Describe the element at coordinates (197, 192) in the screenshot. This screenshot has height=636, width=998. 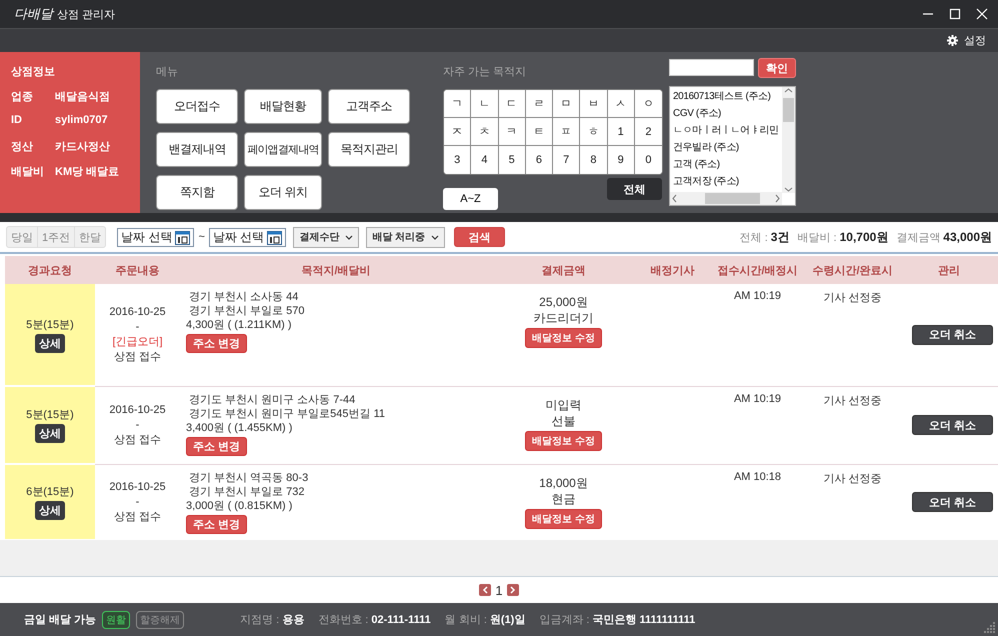
I see `menu-button: 쪽지함` at that location.